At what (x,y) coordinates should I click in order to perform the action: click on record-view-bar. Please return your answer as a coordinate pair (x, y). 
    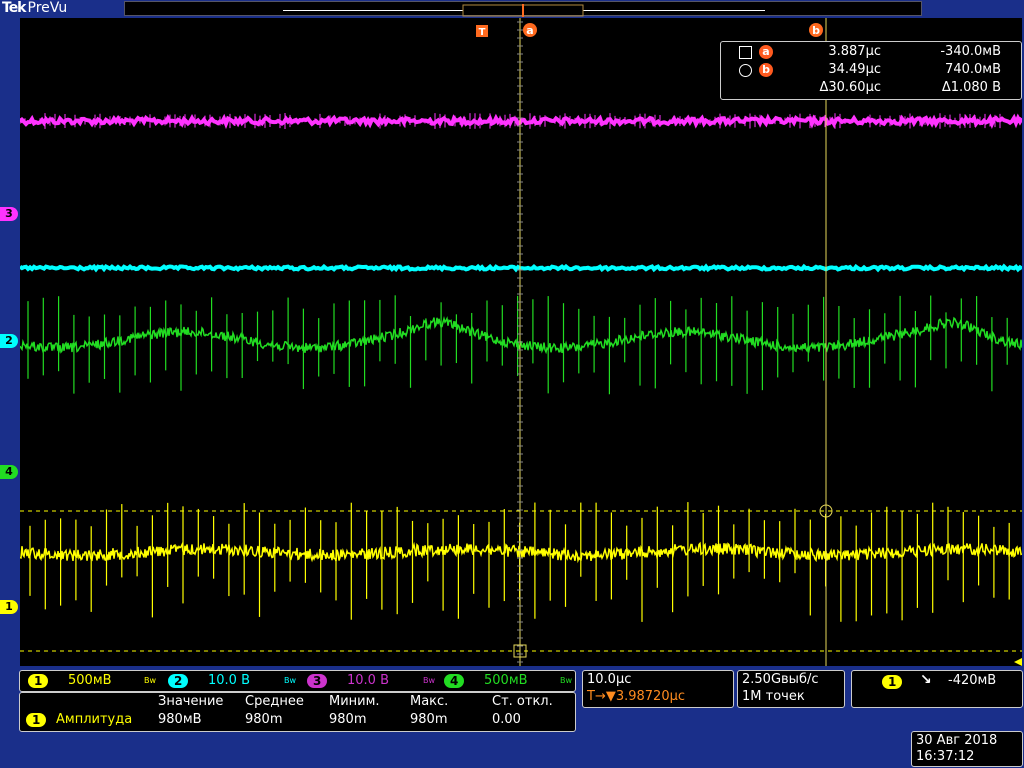
    Looking at the image, I should click on (523, 9).